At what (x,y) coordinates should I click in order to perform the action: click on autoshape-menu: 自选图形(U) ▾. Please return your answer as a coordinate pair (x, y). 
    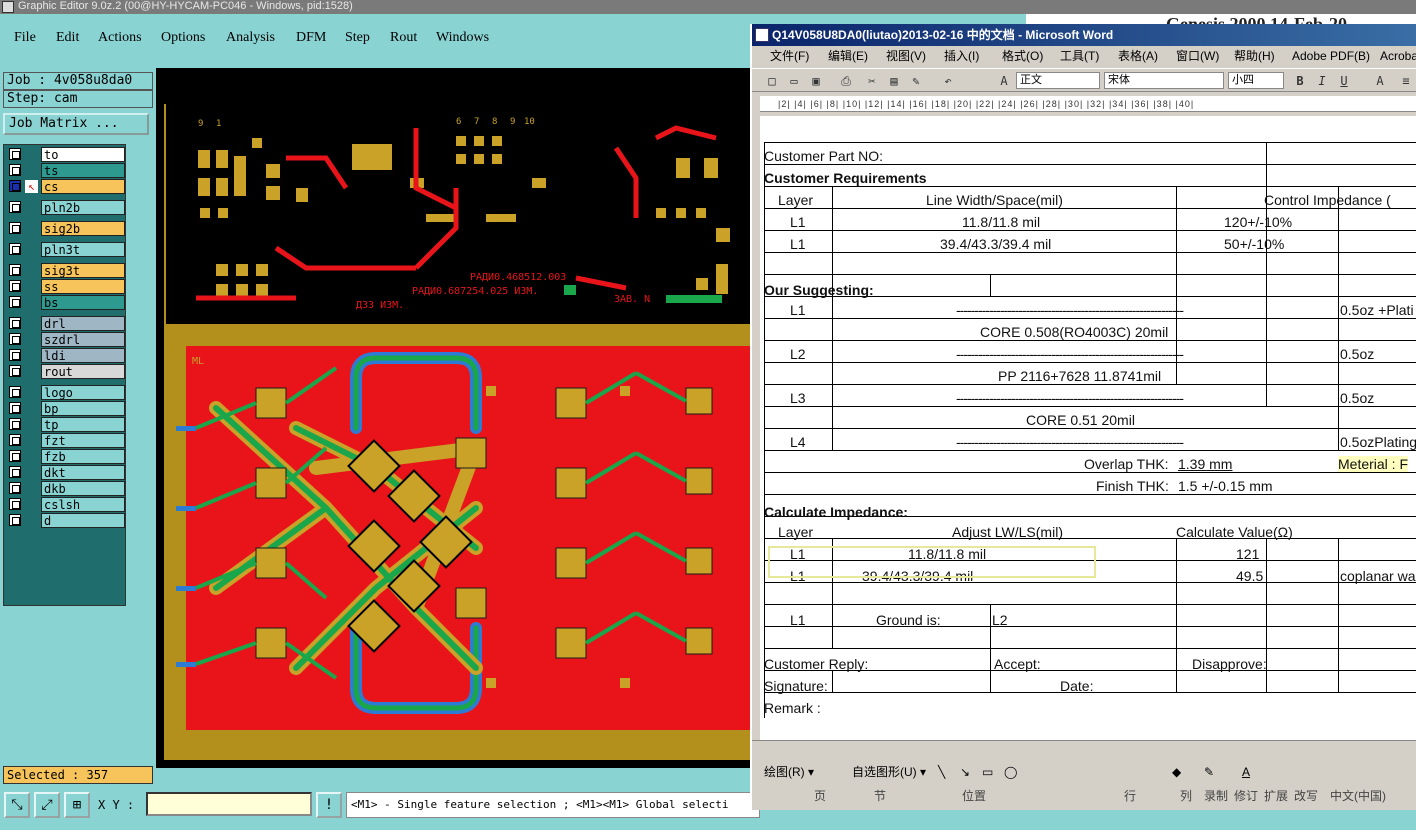
    Looking at the image, I should click on (889, 772).